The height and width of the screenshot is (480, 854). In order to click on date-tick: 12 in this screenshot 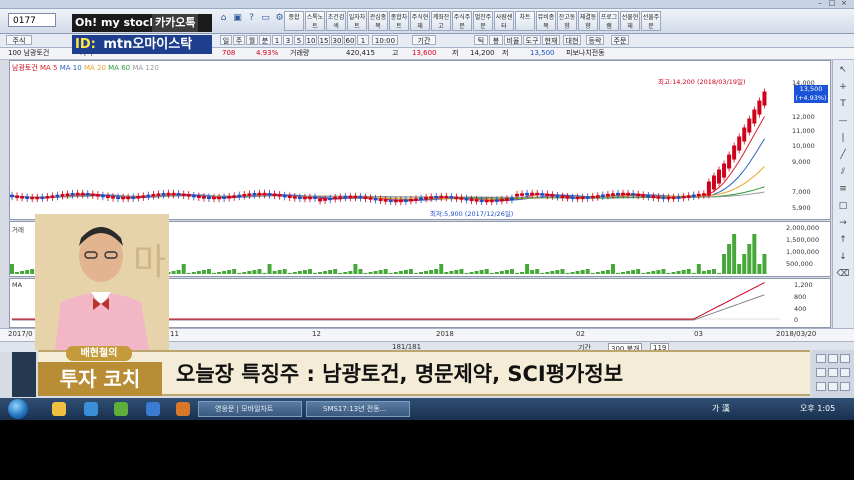, I will do `click(316, 334)`.